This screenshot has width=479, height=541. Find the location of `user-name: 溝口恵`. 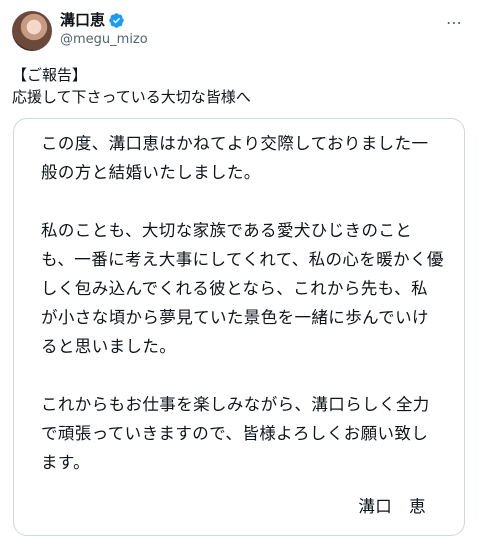

user-name: 溝口恵 is located at coordinates (92, 20).